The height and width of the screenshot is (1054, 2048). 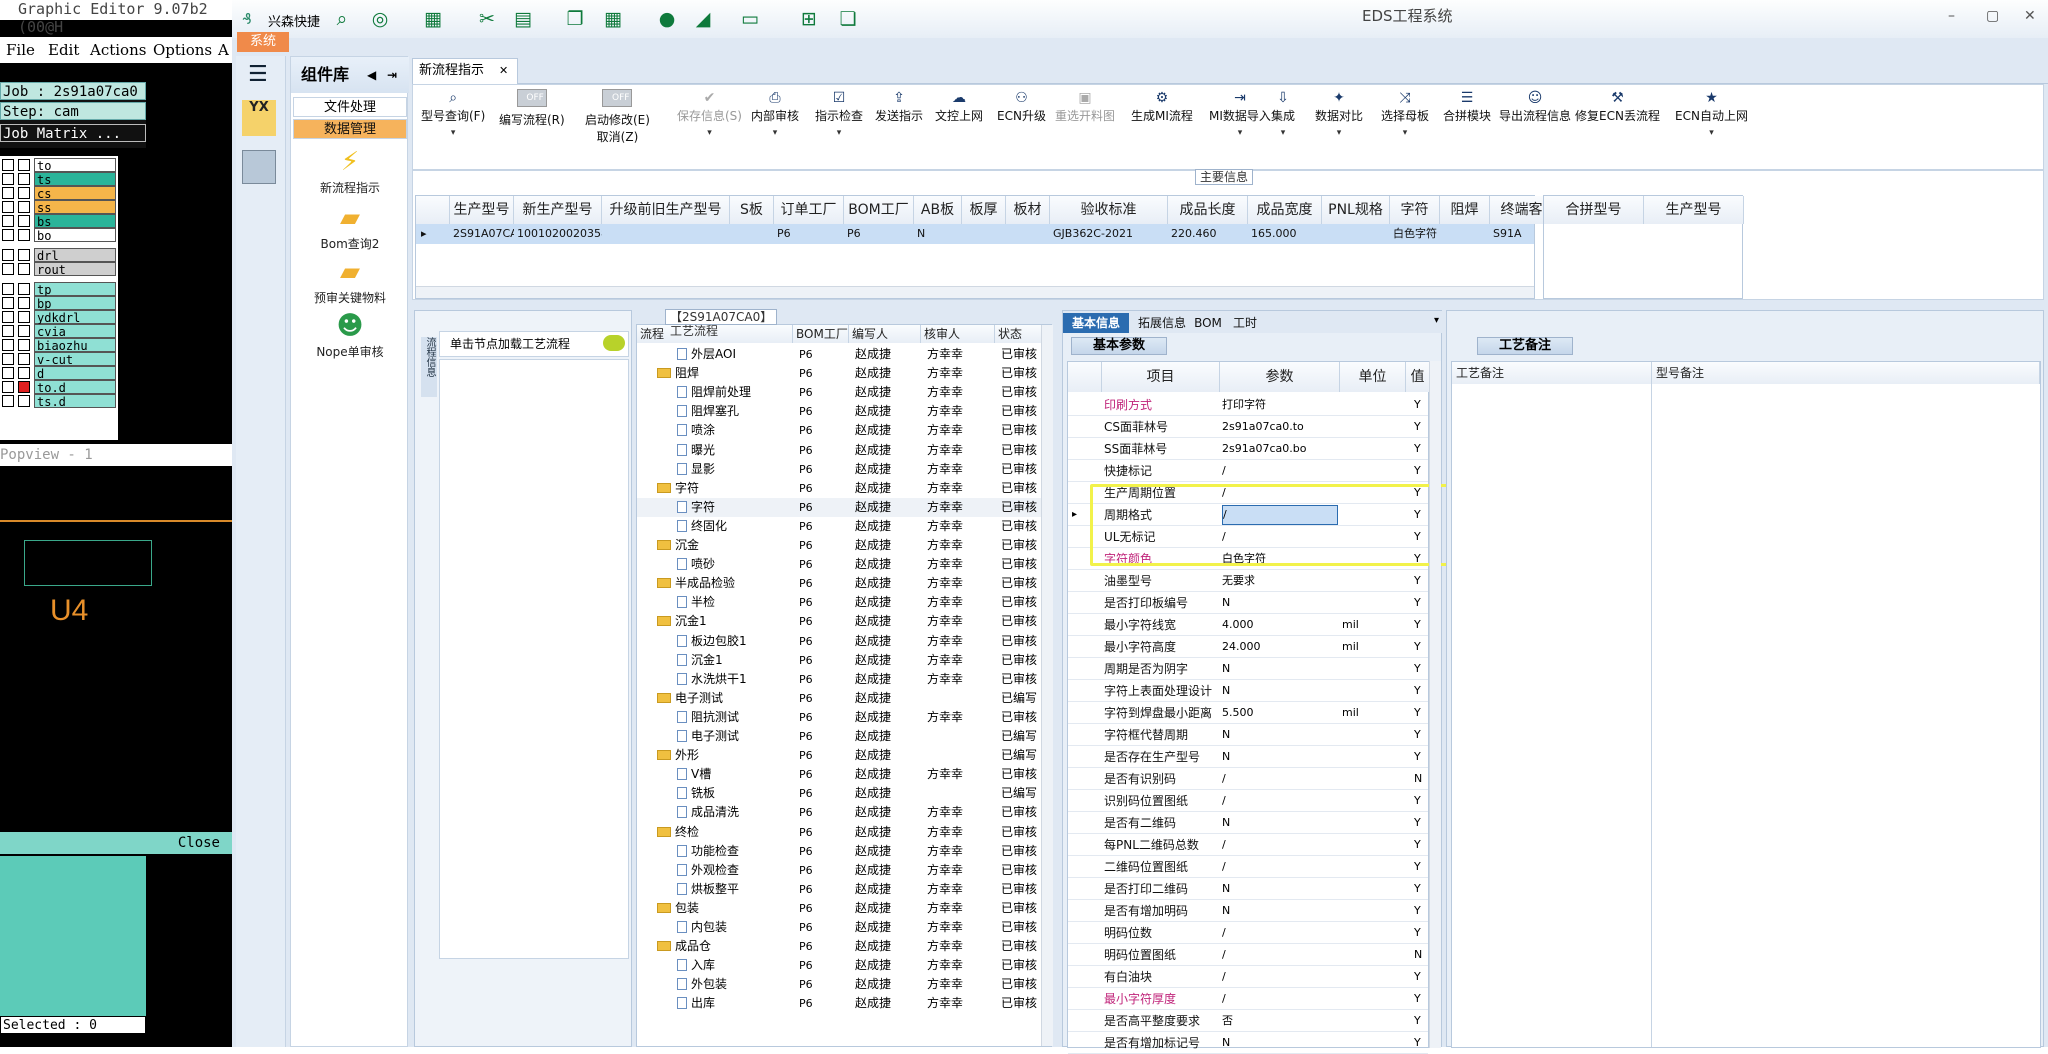 I want to click on layer-name: bs, so click(x=75, y=221).